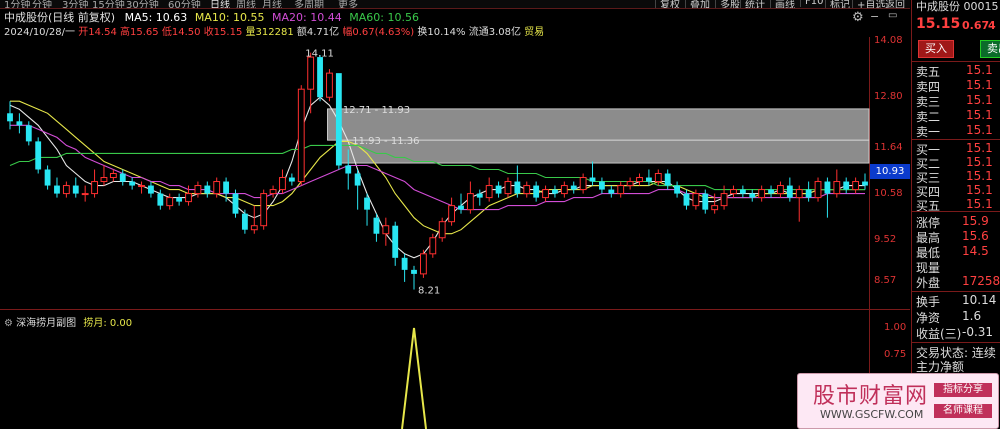  I want to click on stat-row: 外盘 17258, so click(958, 282).